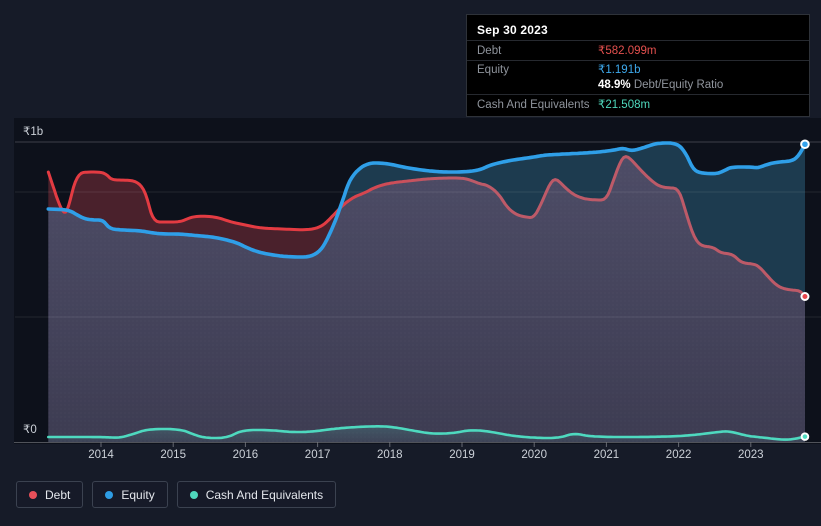  I want to click on legend-item-equity: Equity, so click(130, 494).